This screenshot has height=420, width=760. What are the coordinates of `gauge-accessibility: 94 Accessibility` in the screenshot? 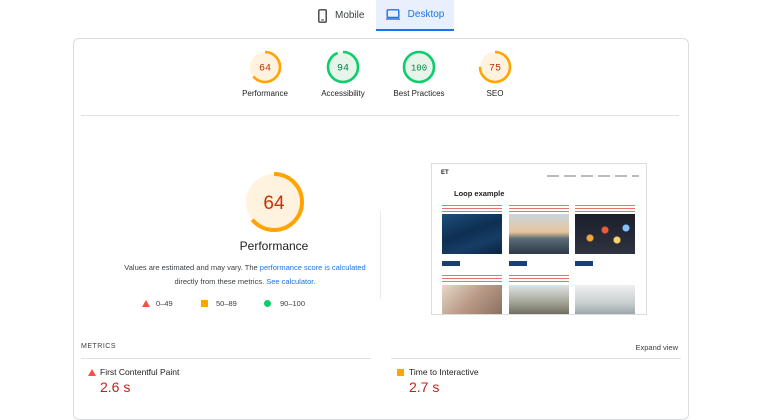 It's located at (343, 73).